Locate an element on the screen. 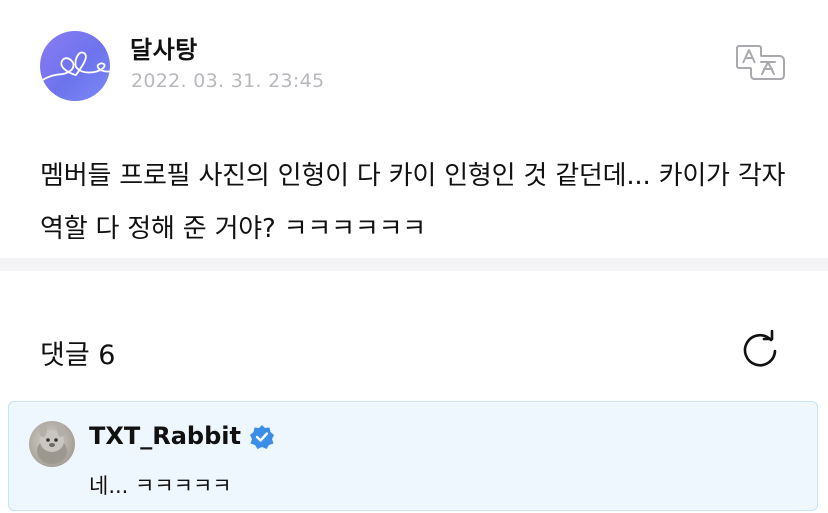 The width and height of the screenshot is (828, 513). heart-scribble-icon is located at coordinates (75, 67).